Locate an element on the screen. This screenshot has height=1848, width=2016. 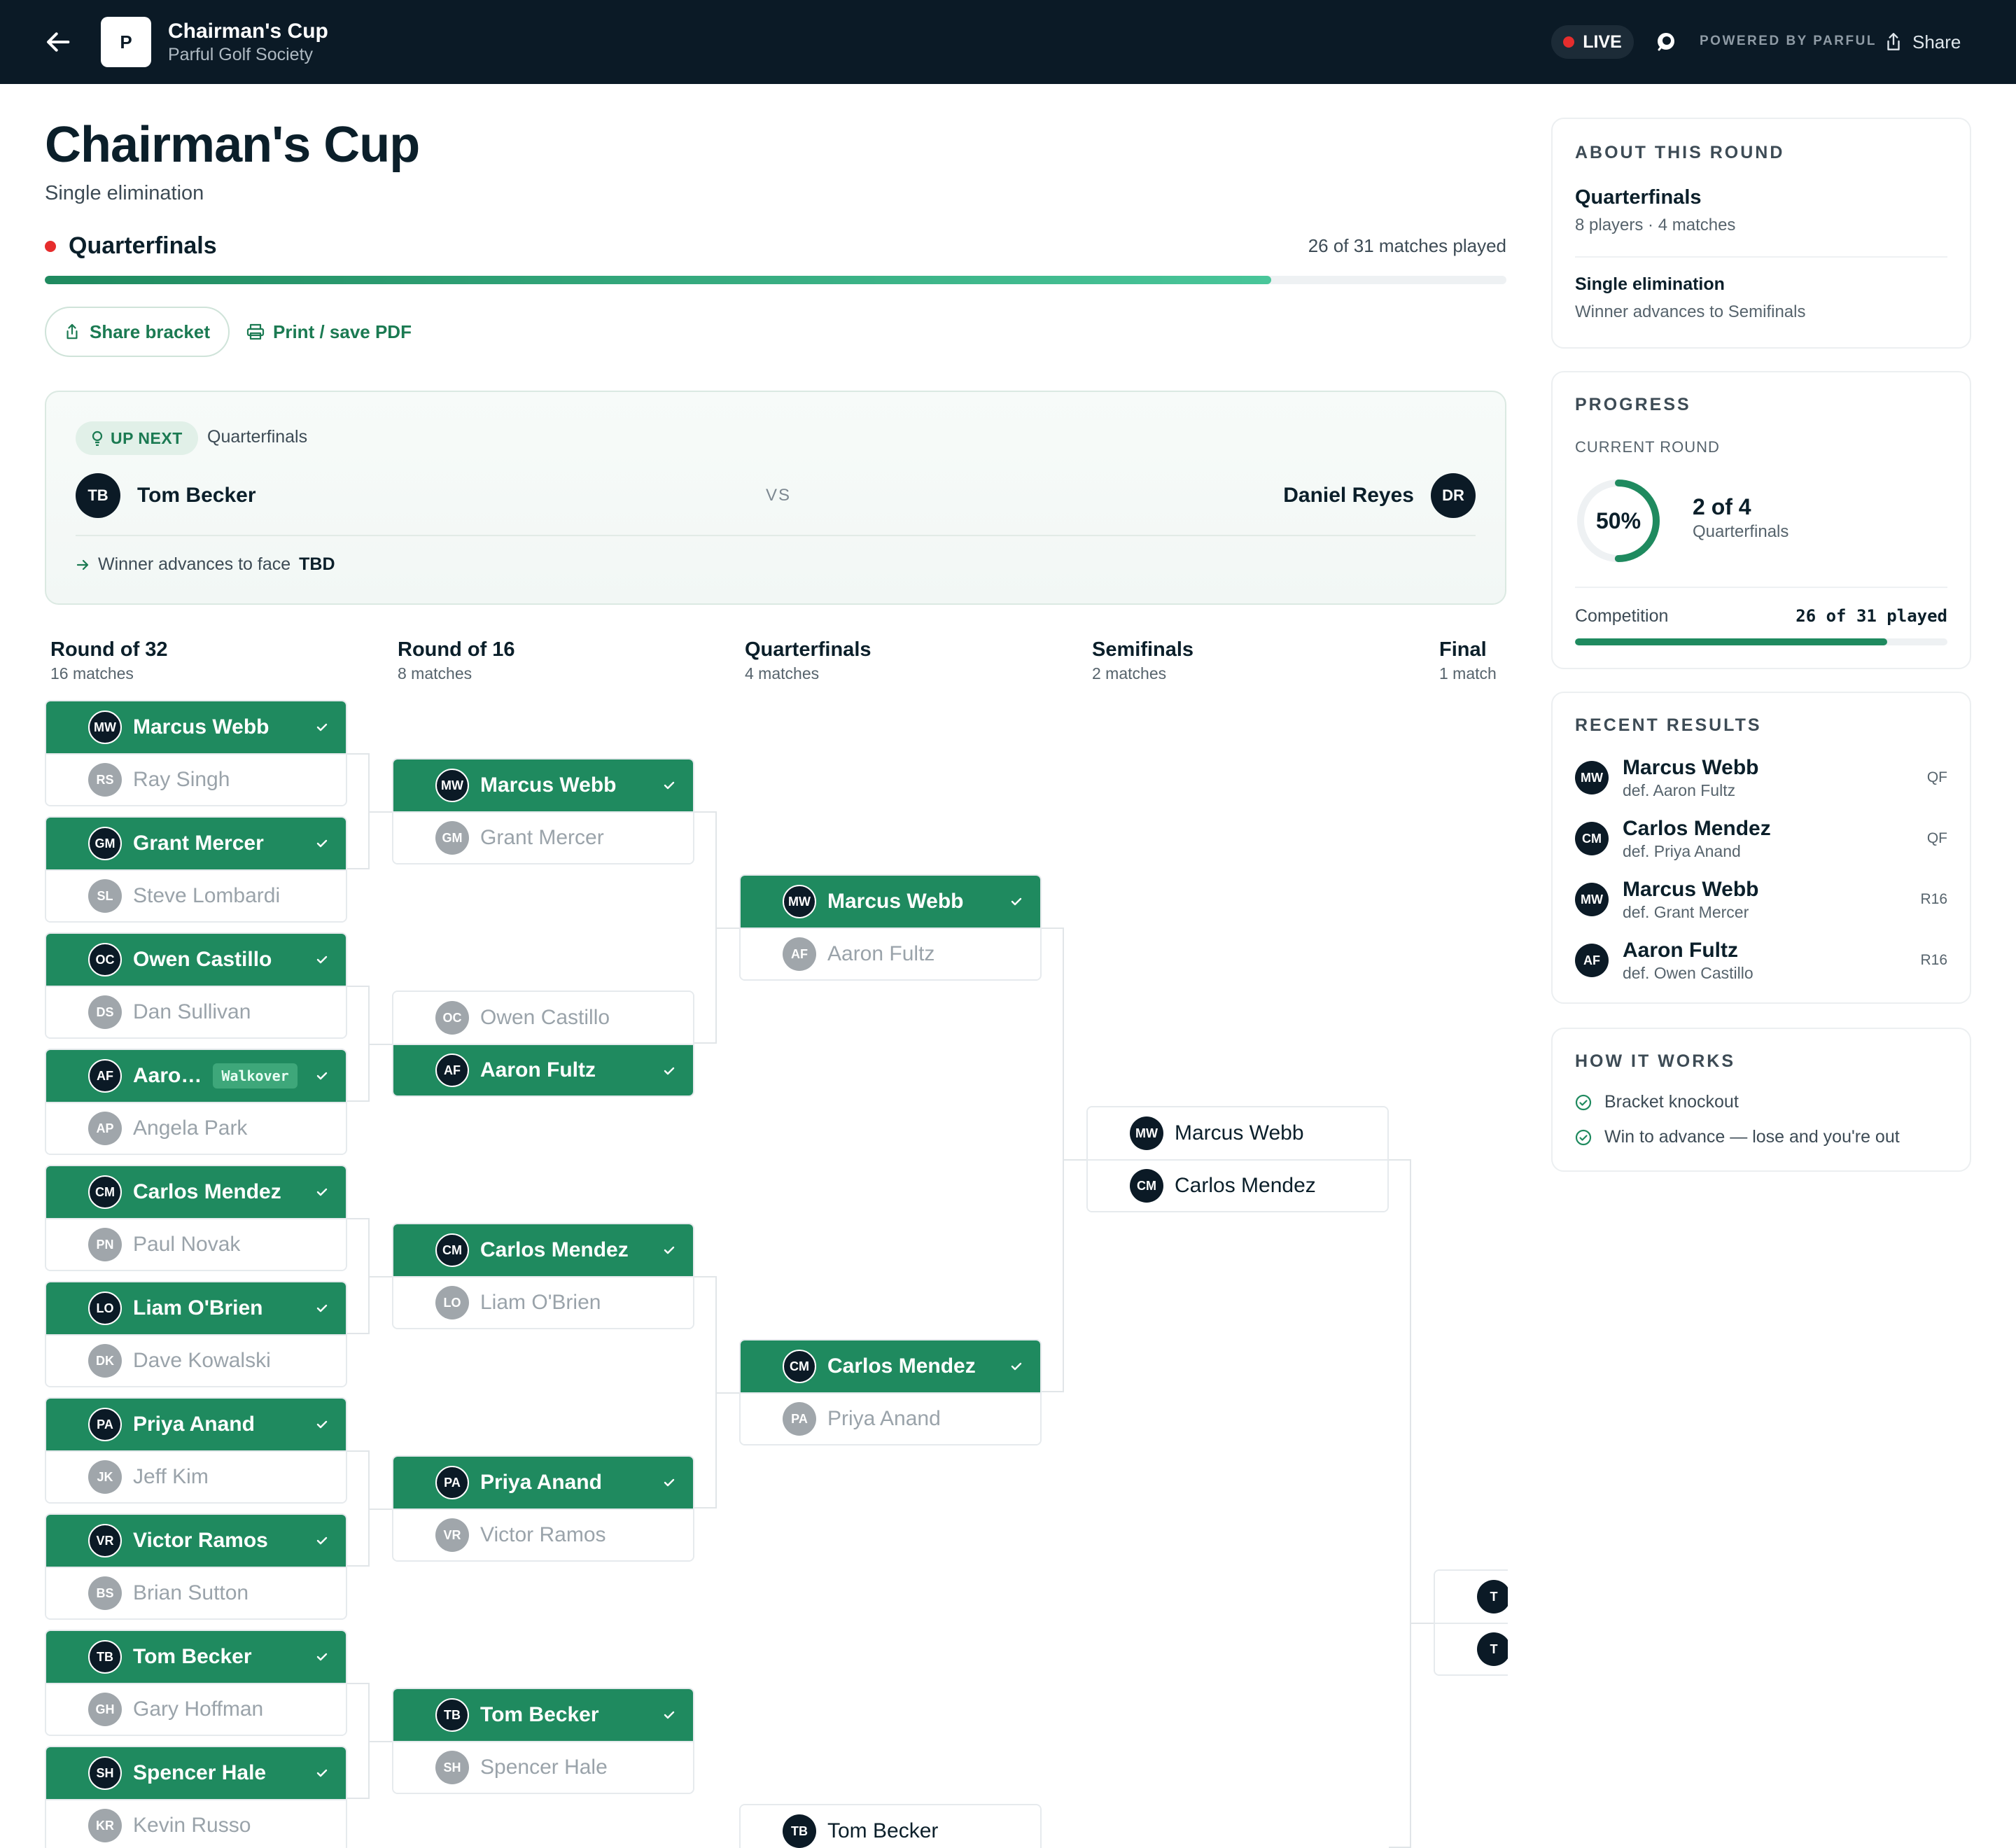
bracket-match: PA Priya Anand VR Victor Ramos is located at coordinates (543, 1508).